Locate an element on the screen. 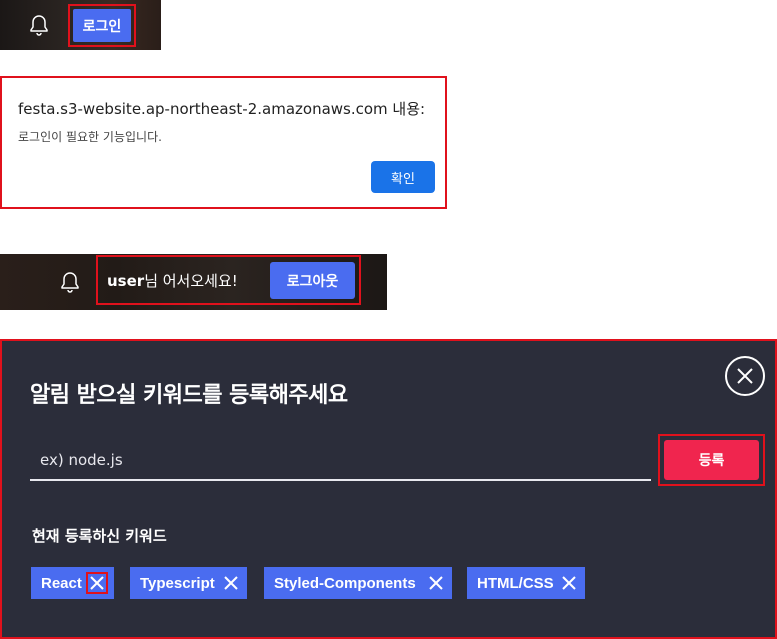 This screenshot has width=777, height=639. keyword-chip-label: React is located at coordinates (61, 583).